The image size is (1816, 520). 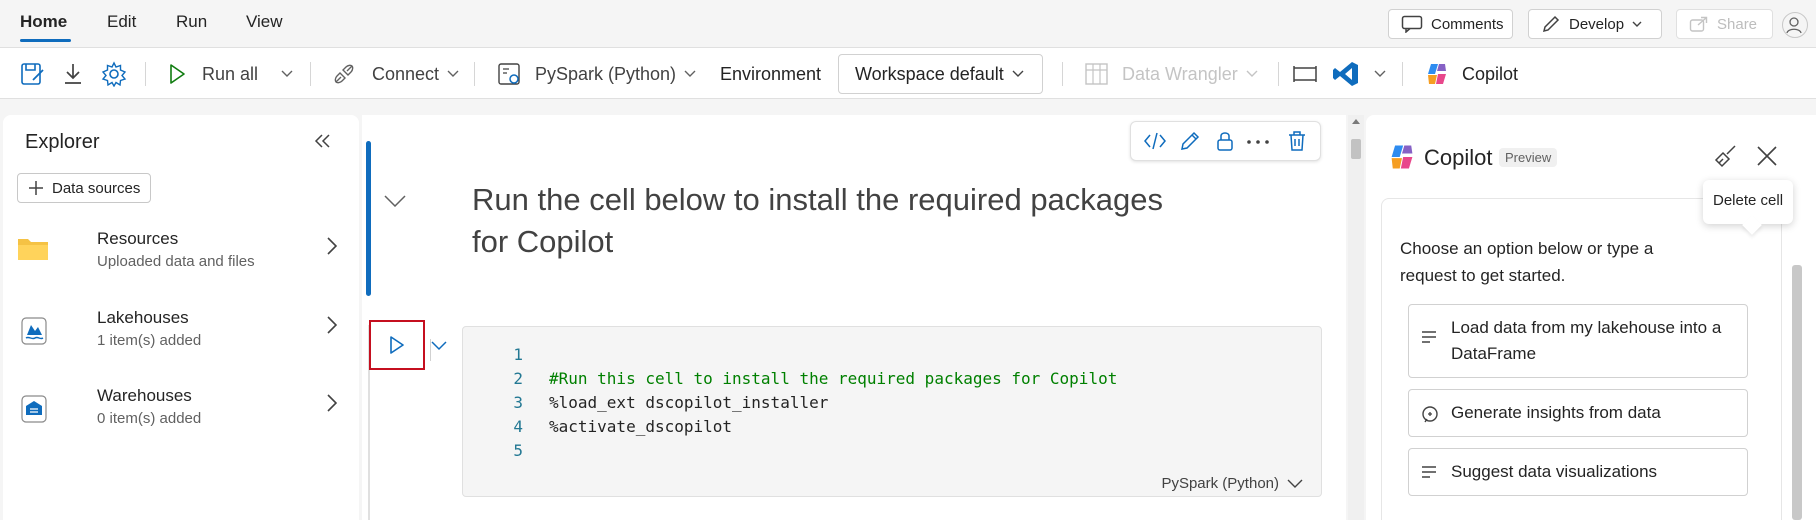 What do you see at coordinates (34, 409) in the screenshot?
I see `warehouse-icon` at bounding box center [34, 409].